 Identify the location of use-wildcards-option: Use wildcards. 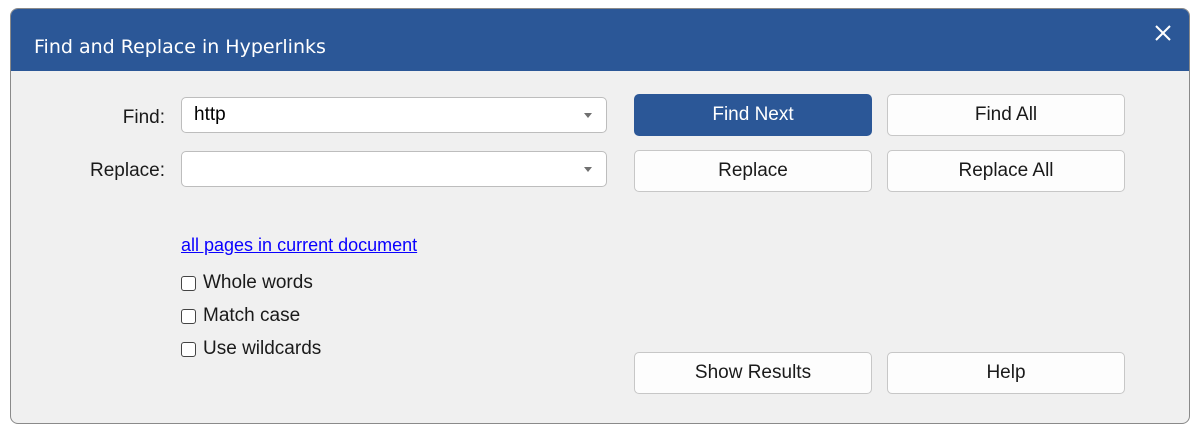
(251, 349).